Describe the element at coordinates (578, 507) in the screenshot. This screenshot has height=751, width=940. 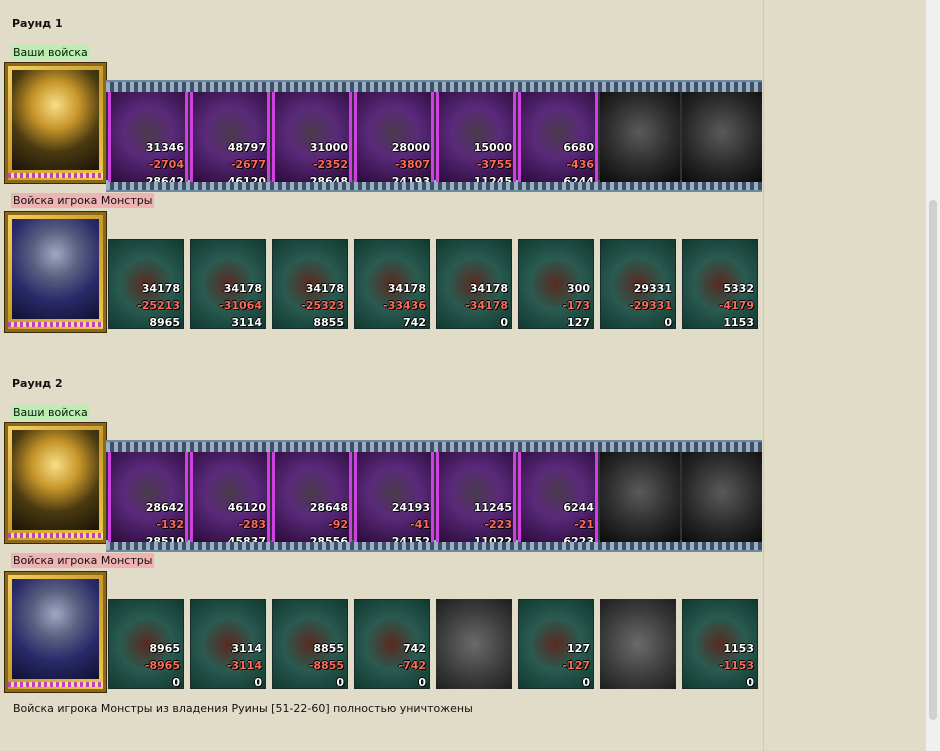
I see `unit-count: 6244` at that location.